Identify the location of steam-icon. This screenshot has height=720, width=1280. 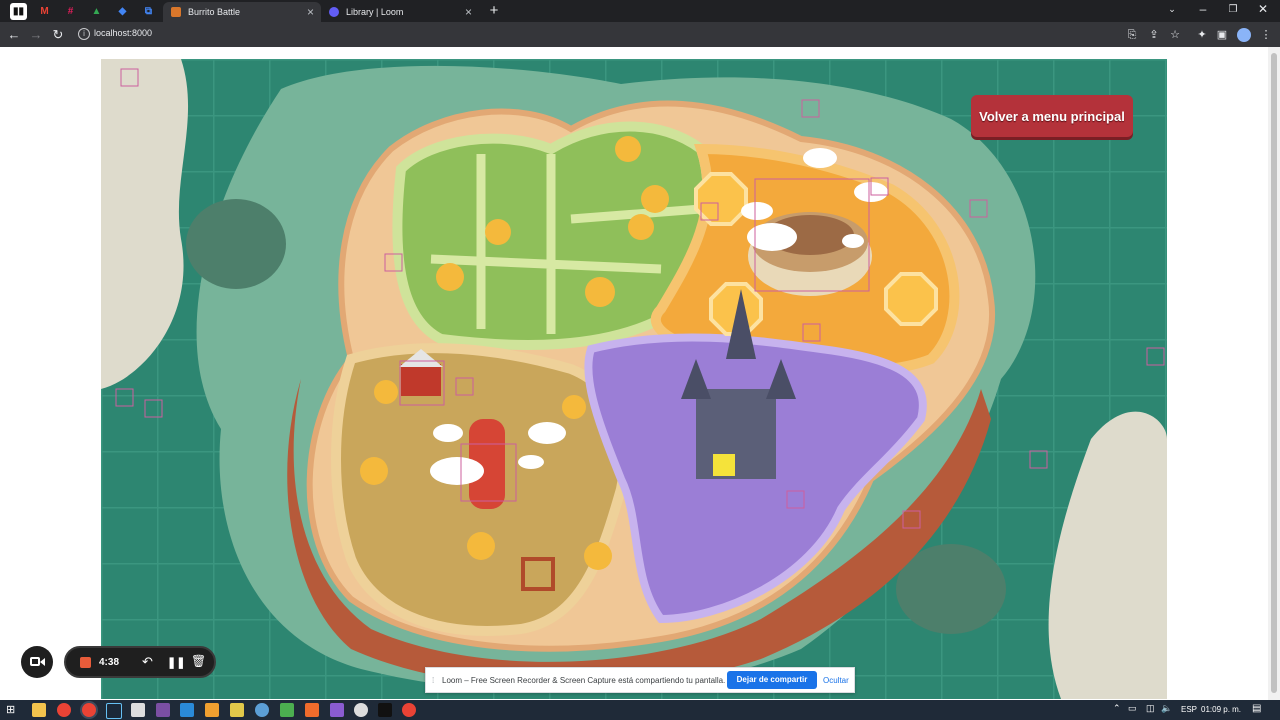
(114, 711).